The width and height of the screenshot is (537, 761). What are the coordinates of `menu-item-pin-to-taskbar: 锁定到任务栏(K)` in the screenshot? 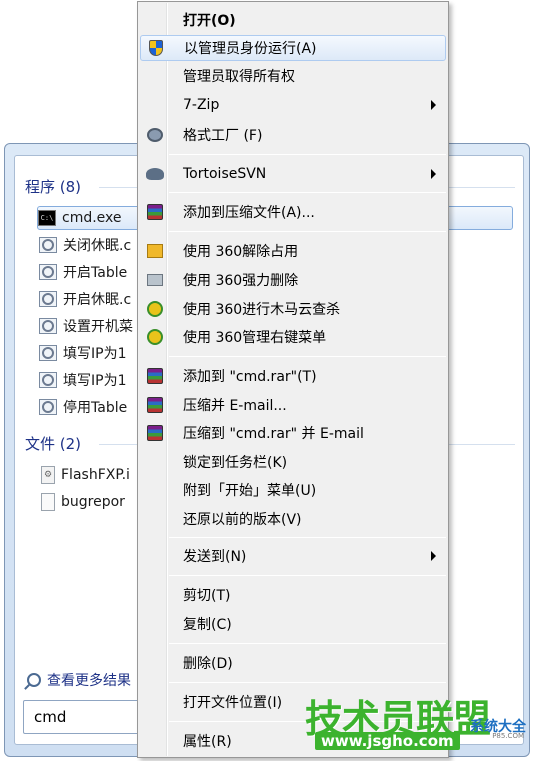 It's located at (293, 462).